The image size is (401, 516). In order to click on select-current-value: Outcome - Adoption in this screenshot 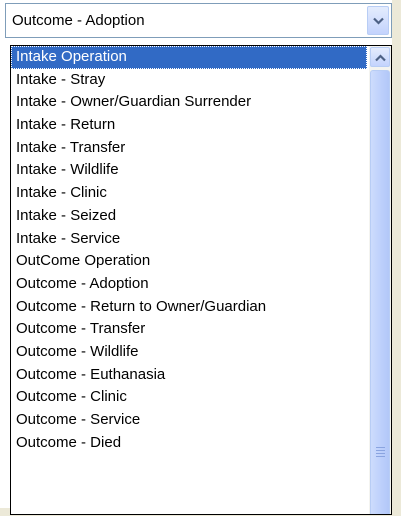, I will do `click(78, 20)`.